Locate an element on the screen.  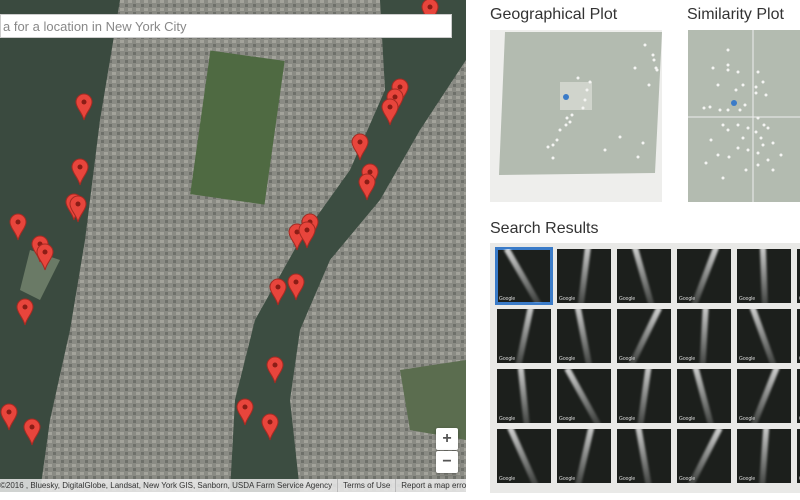
zoom-in-button: + is located at coordinates (447, 439).